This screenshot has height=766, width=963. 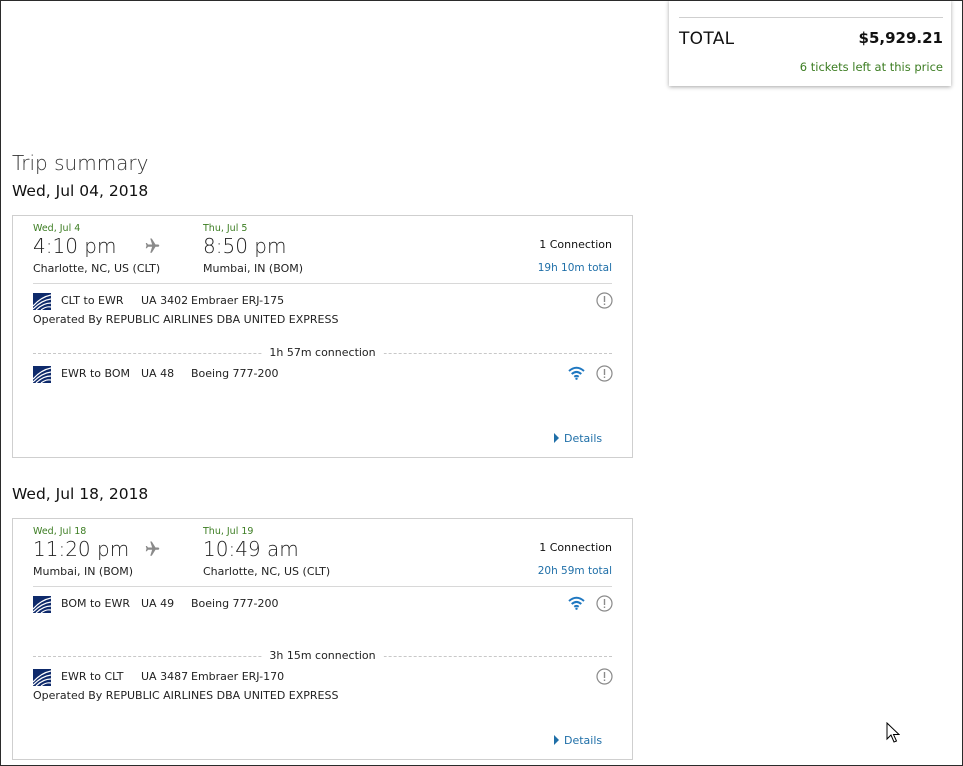 I want to click on depart-city: Mumbai, IN (BOM), so click(x=83, y=571).